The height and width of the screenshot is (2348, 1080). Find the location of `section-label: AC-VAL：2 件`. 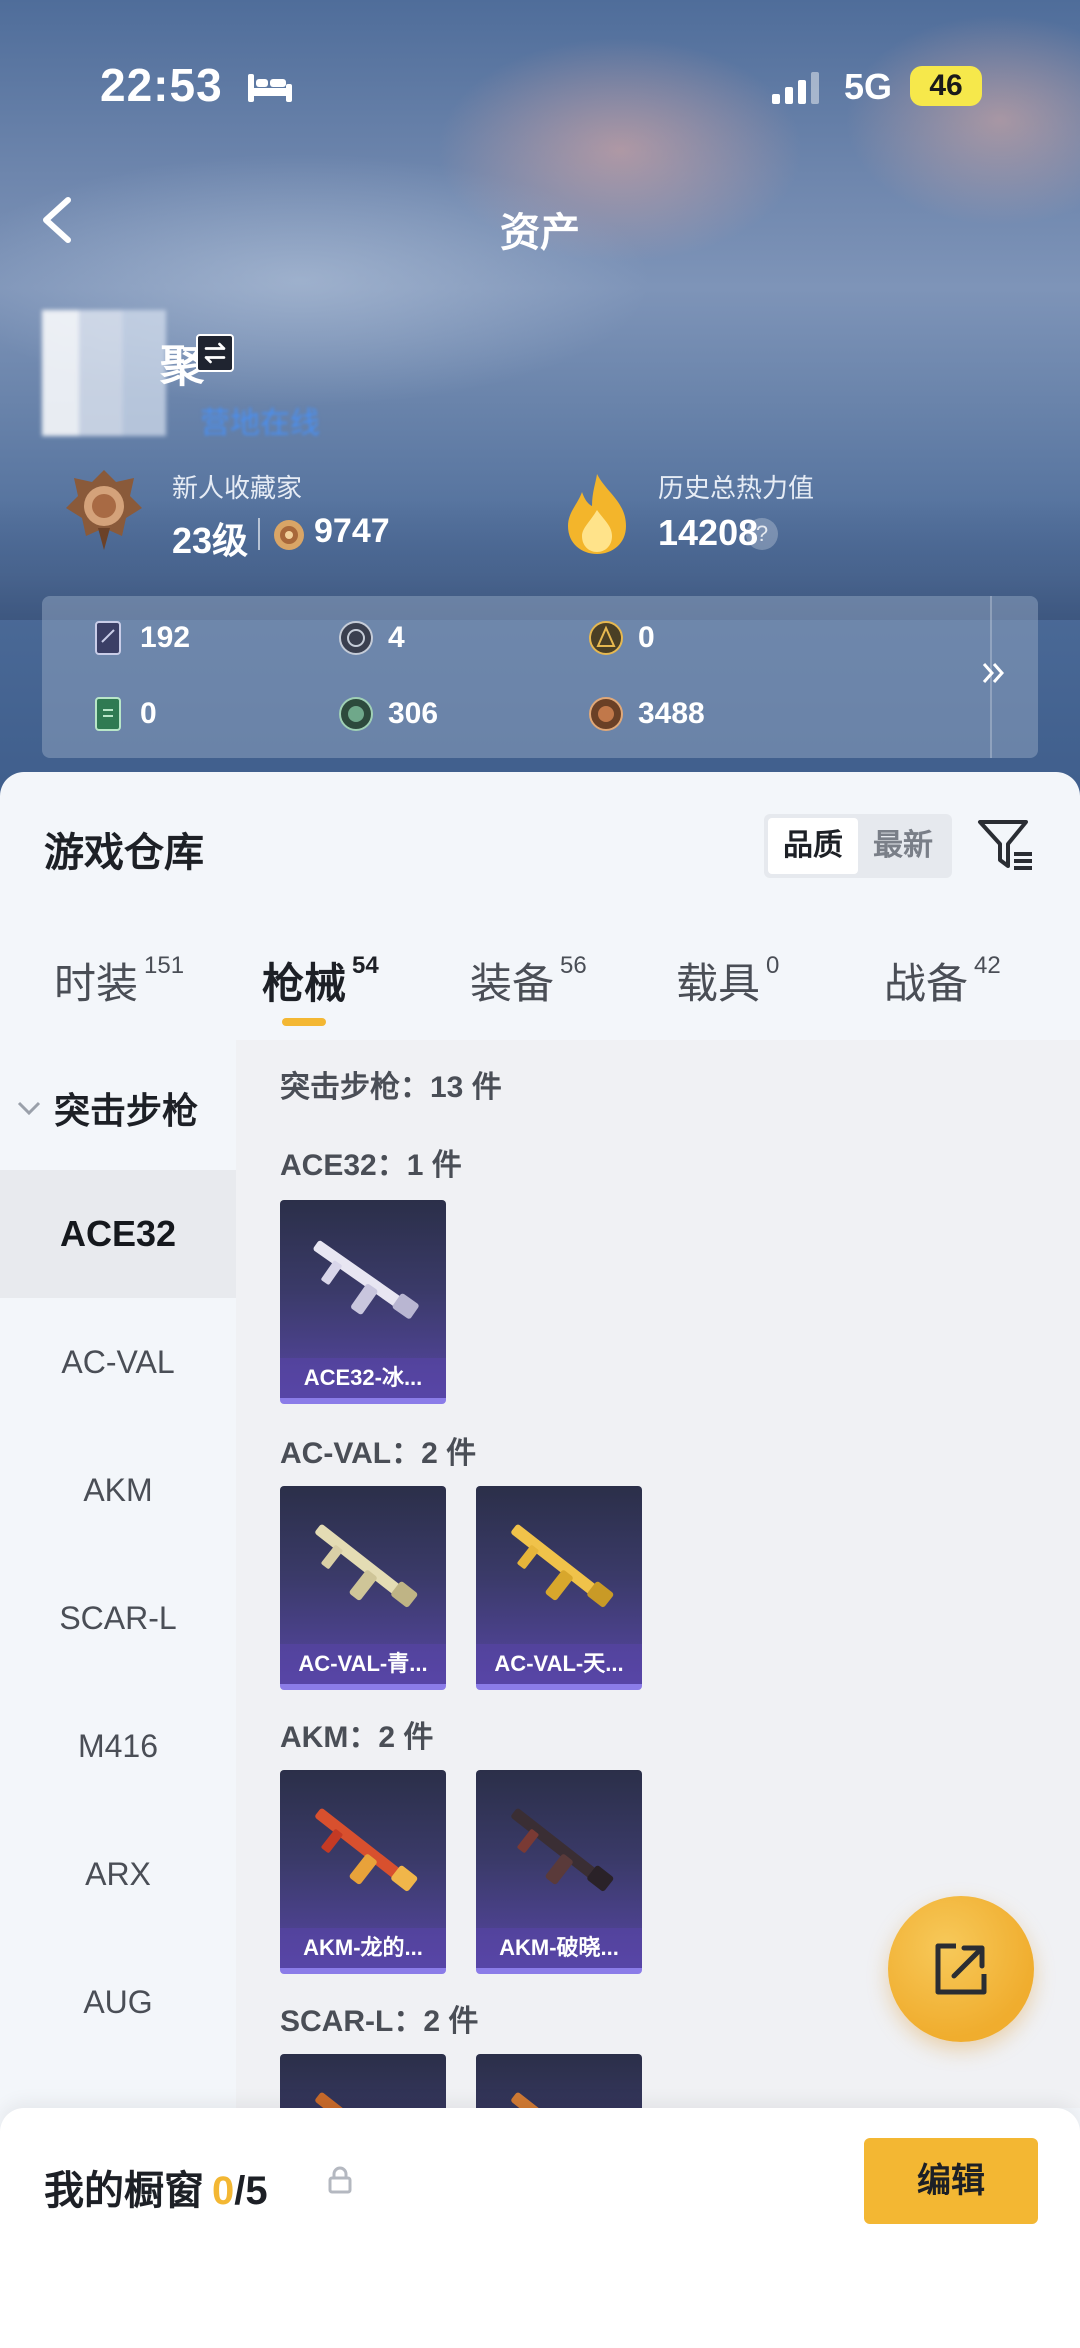

section-label: AC-VAL：2 件 is located at coordinates (378, 1453).